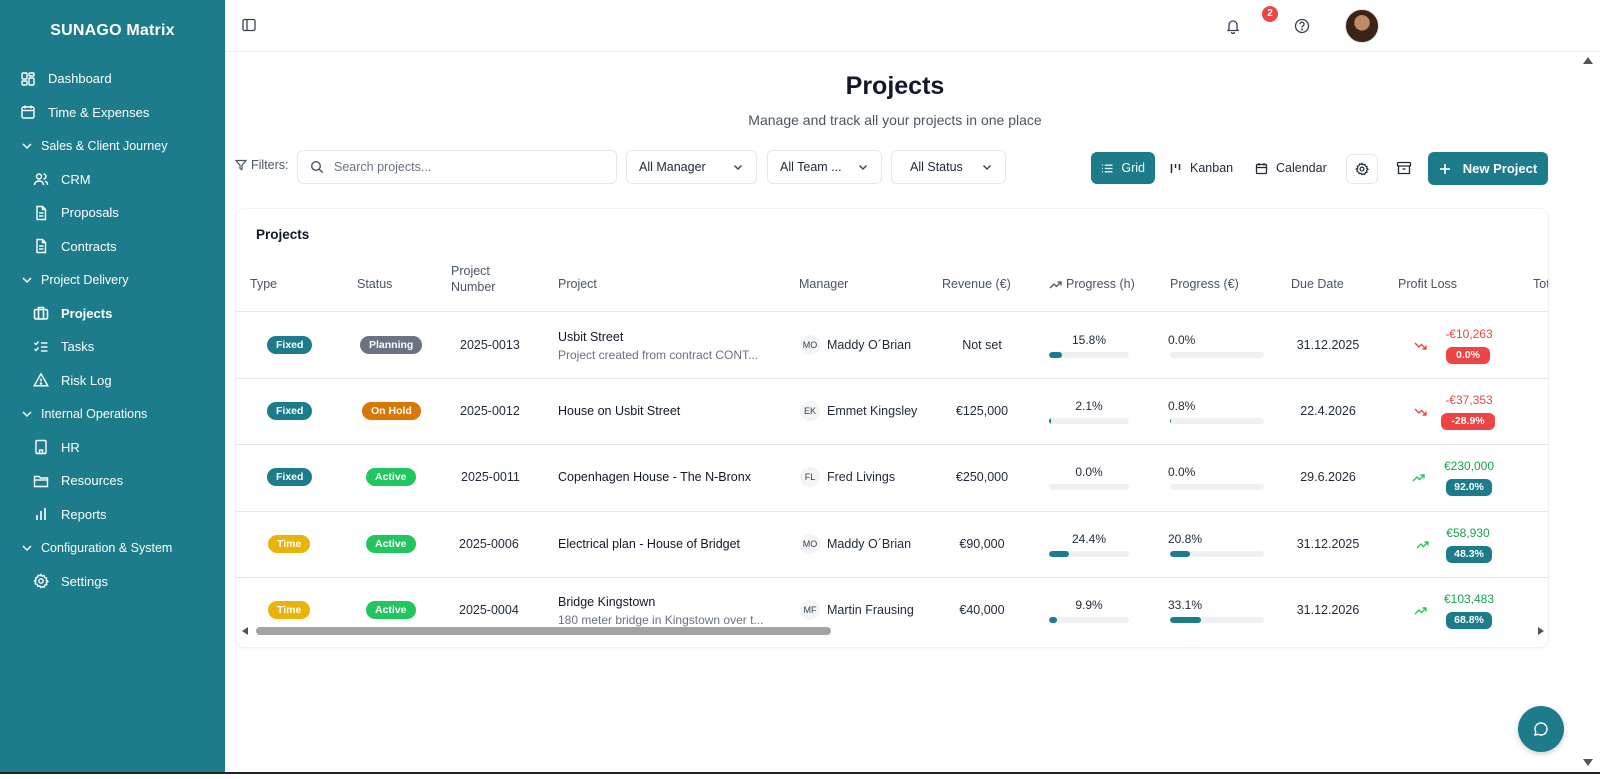  I want to click on col-progress-eur: Progress (€), so click(1204, 284).